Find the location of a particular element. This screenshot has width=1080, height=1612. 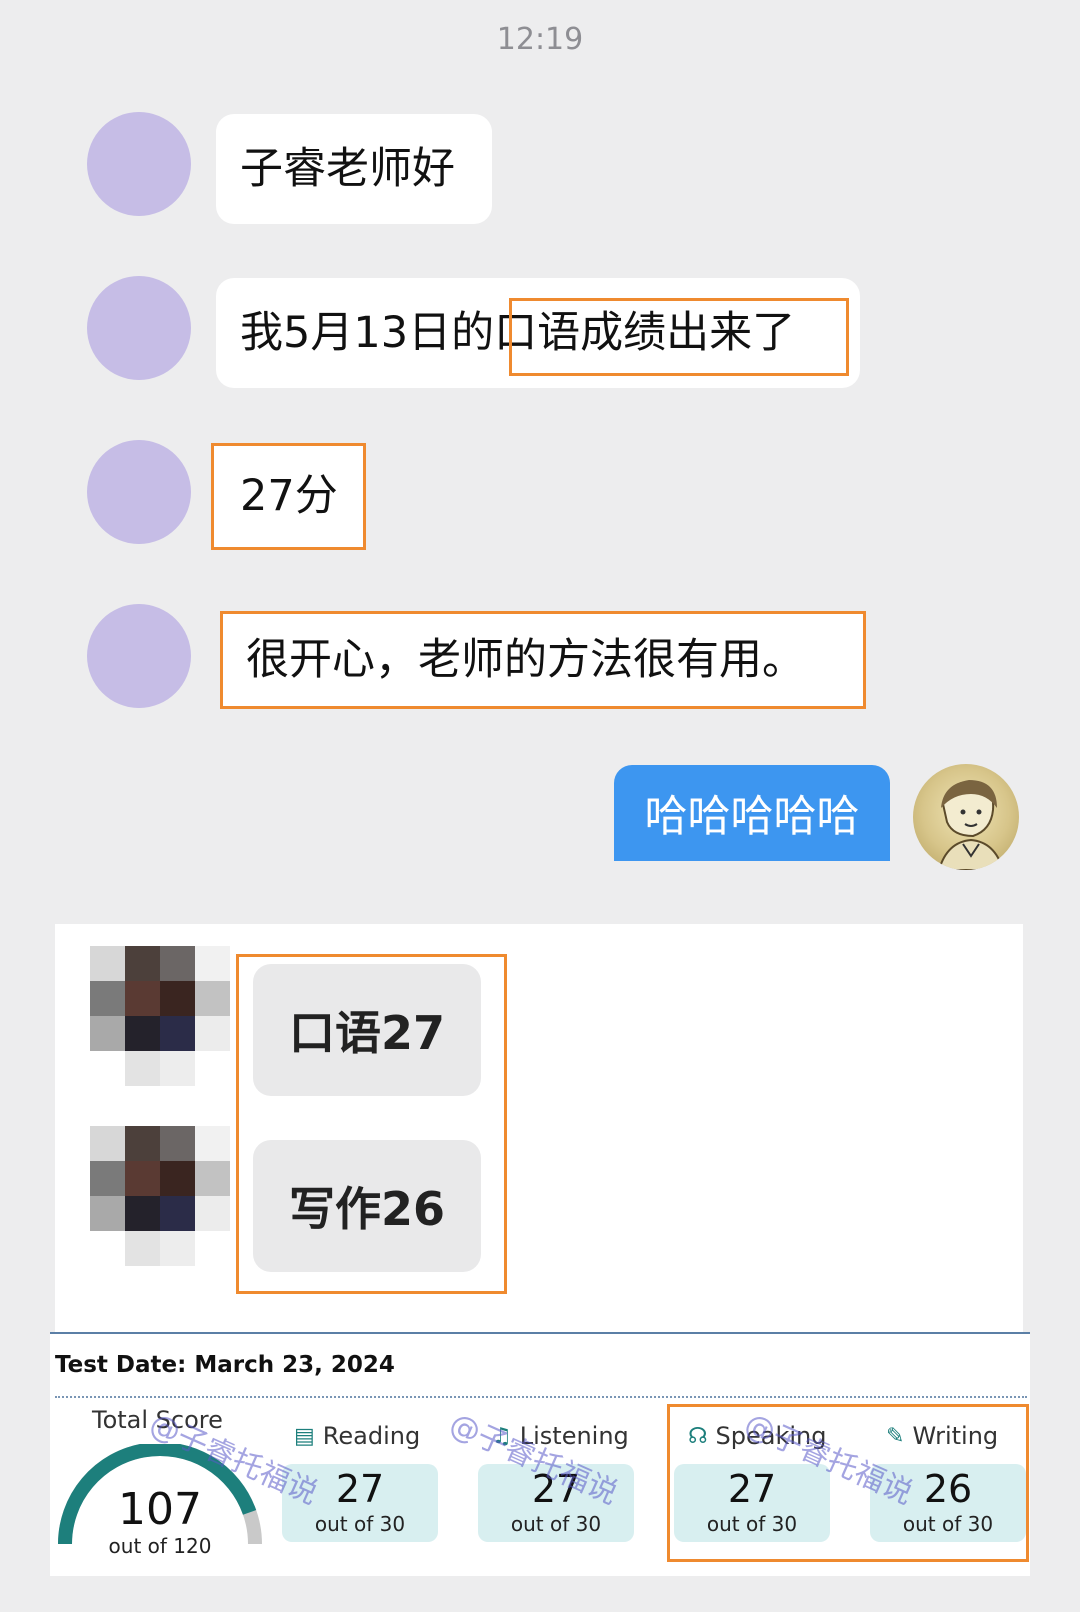

outgoing-message-bubble: 哈哈哈哈哈 is located at coordinates (752, 813).